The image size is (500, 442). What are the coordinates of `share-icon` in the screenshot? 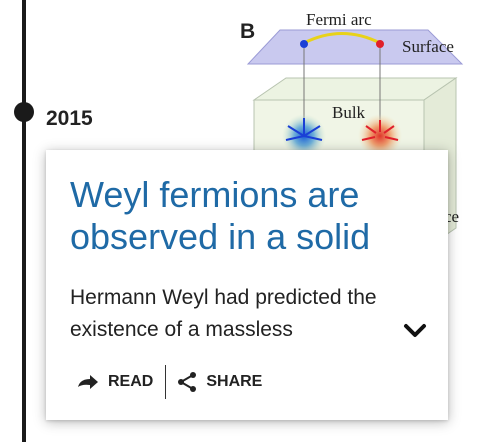 It's located at (187, 382).